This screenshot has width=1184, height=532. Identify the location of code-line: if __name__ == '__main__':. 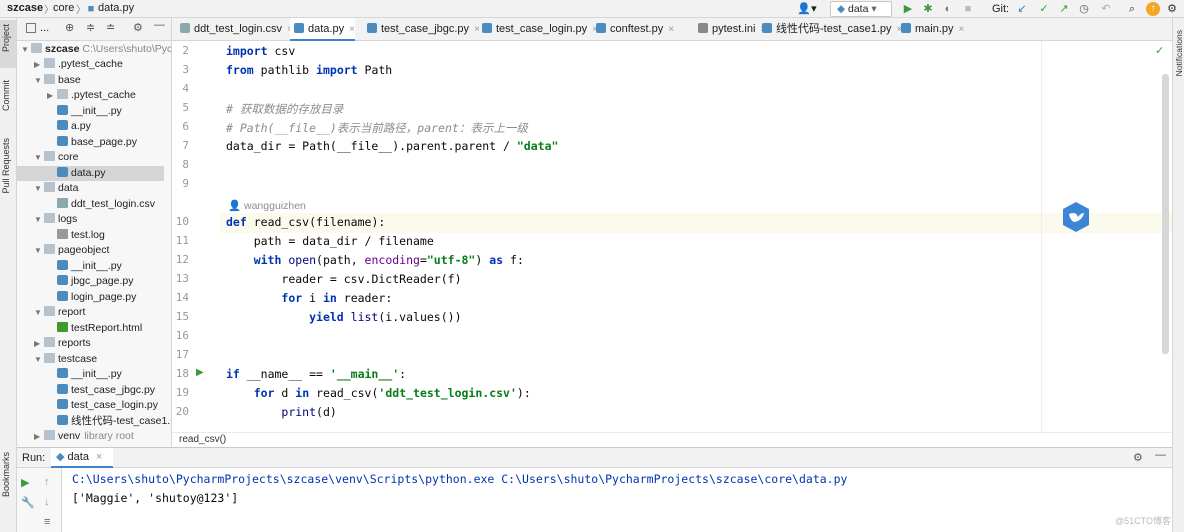
(316, 374).